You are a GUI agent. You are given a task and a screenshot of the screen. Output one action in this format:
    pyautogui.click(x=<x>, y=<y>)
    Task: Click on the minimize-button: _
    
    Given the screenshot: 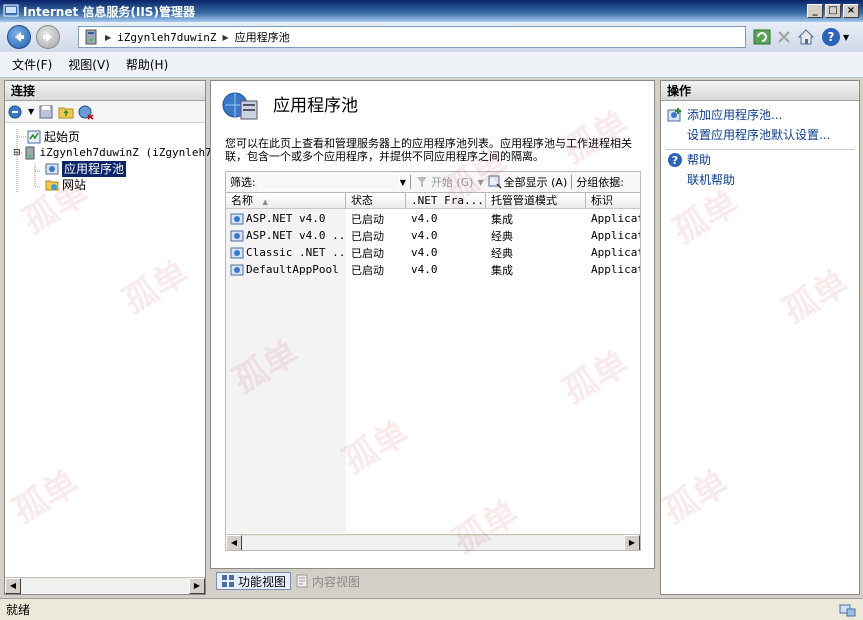 What is the action you would take?
    pyautogui.click(x=815, y=11)
    